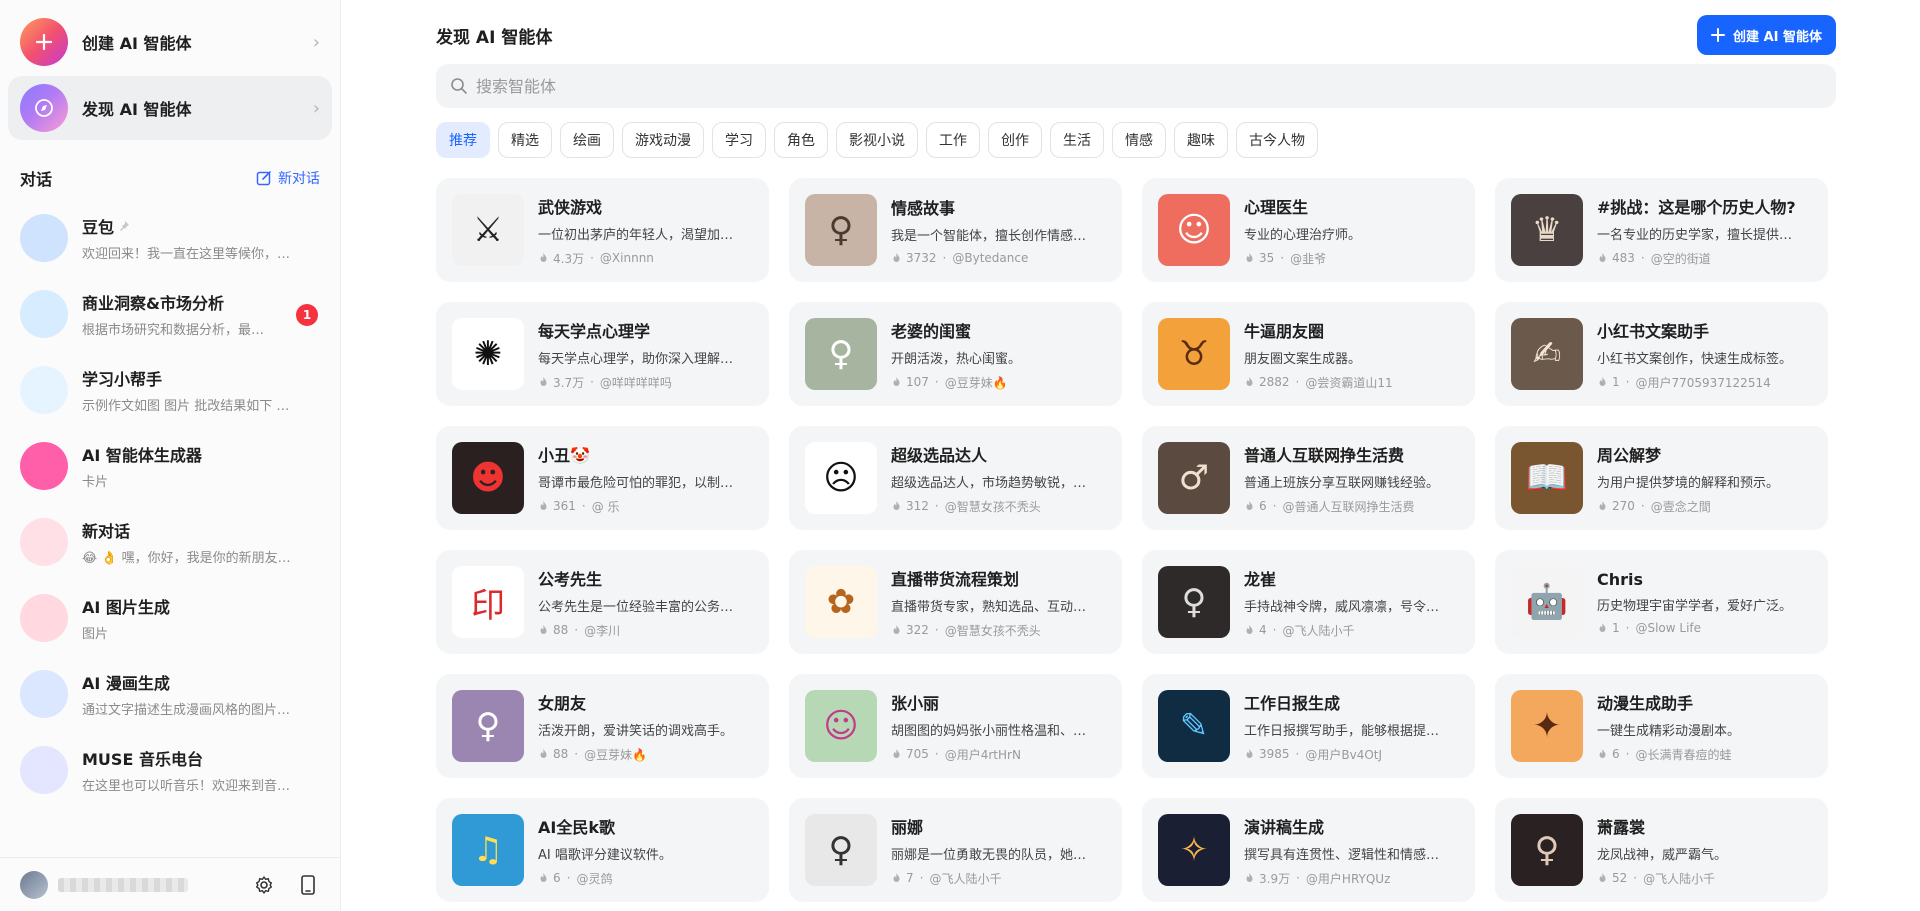 The width and height of the screenshot is (1920, 911). I want to click on category-tab: 趣味, so click(1201, 140).